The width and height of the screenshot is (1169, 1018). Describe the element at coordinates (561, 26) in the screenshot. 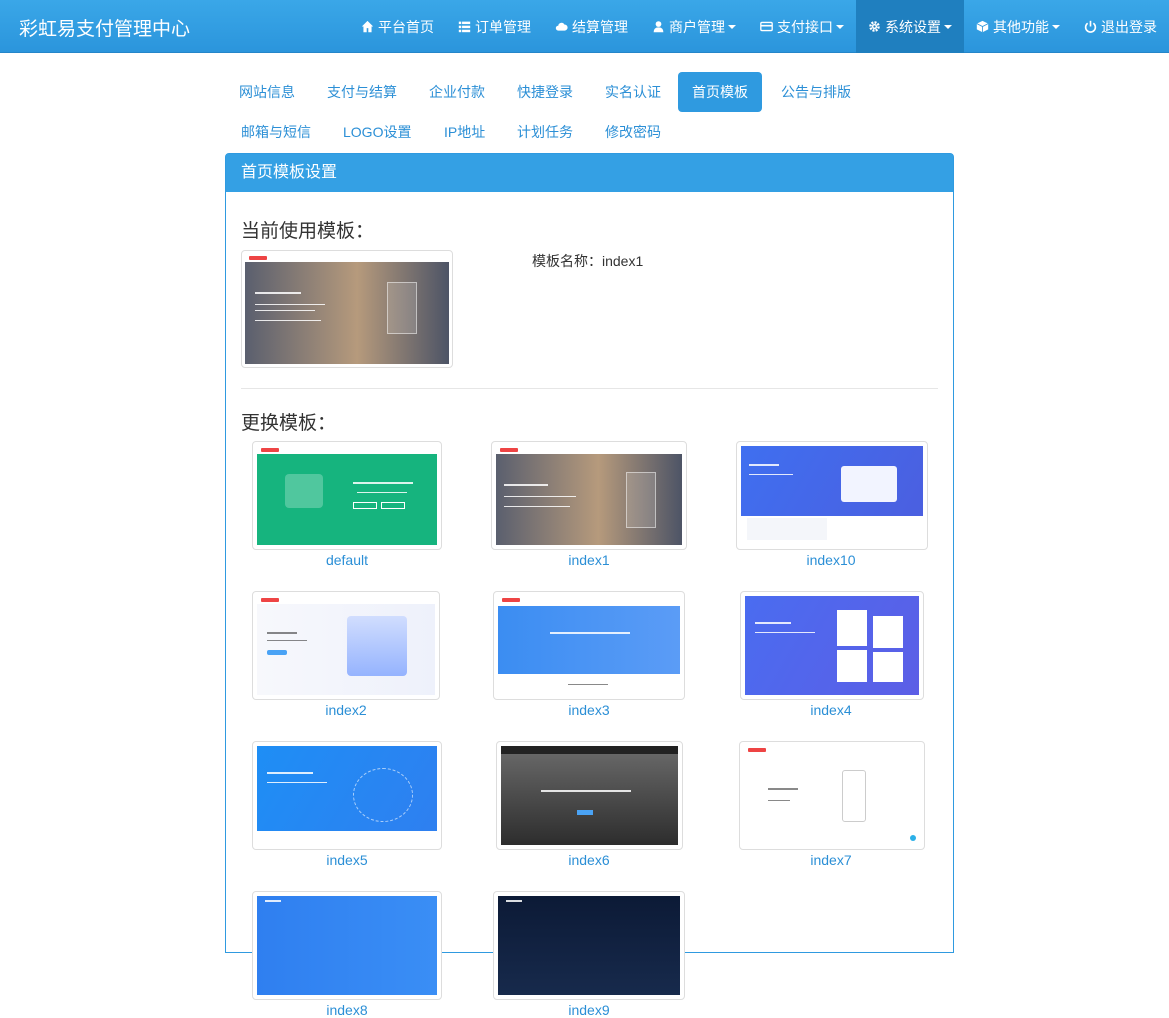

I see `cloud-icon` at that location.